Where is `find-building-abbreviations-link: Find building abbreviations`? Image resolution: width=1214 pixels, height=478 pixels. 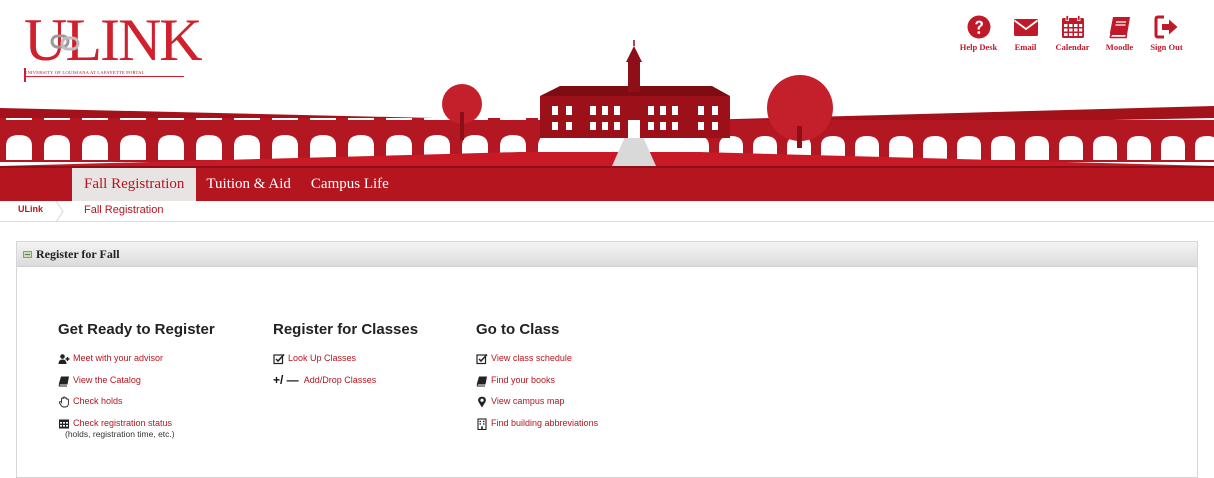
find-building-abbreviations-link: Find building abbreviations is located at coordinates (537, 429).